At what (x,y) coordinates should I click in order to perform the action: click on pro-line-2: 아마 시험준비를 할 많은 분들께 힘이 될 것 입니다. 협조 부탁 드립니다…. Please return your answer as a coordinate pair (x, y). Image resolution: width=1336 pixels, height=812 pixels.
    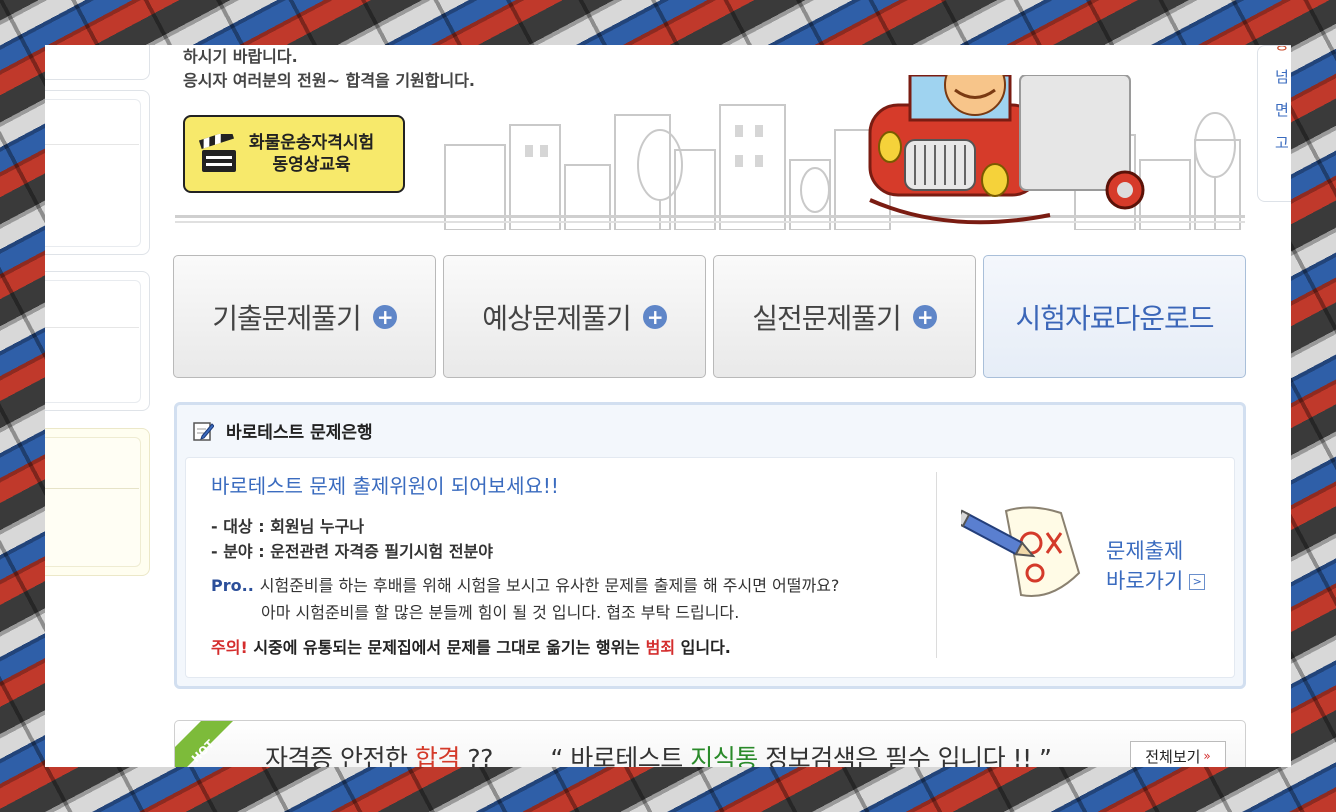
    Looking at the image, I should click on (500, 612).